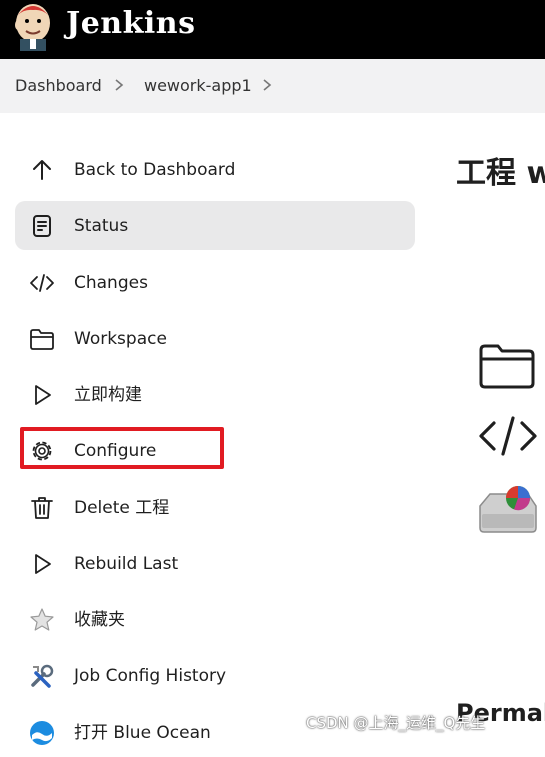 This screenshot has height=757, width=545. Describe the element at coordinates (198, 86) in the screenshot. I see `breadcrumb-project: wework-app1` at that location.